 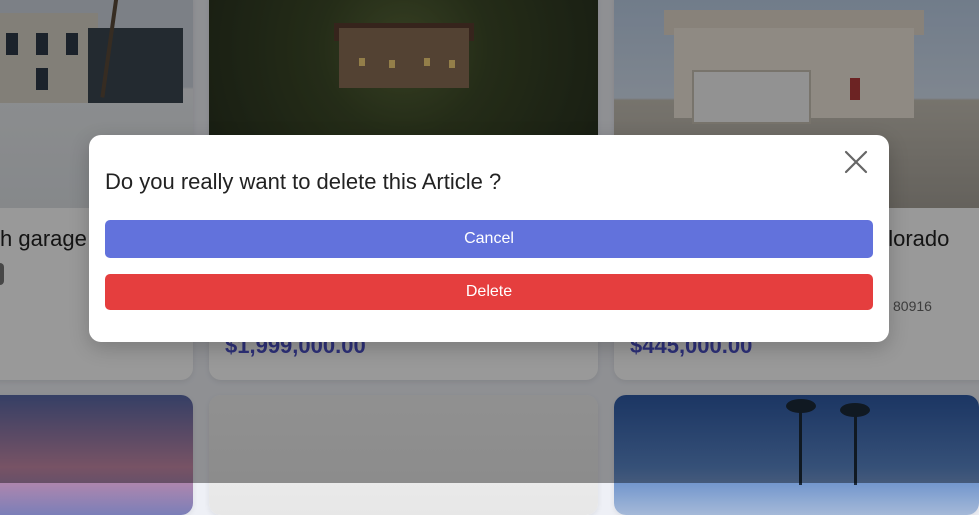 I want to click on close-button, so click(x=856, y=162).